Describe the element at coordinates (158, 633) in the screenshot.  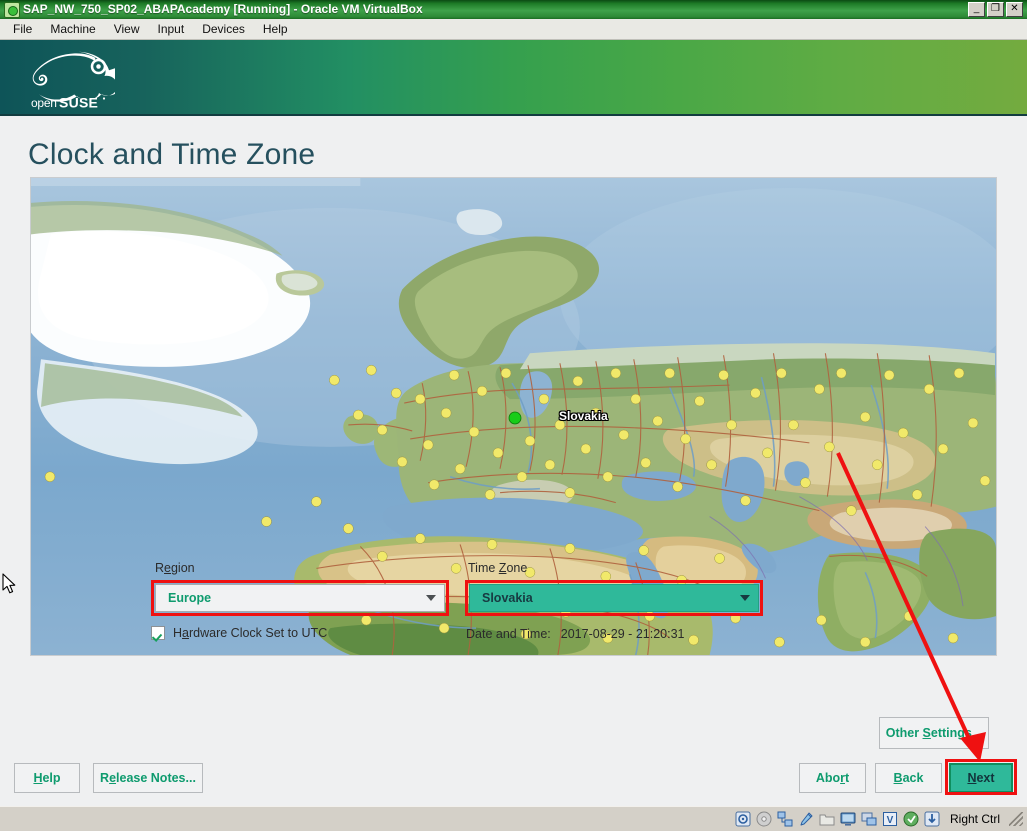
I see `hardware-clock-checkbox` at that location.